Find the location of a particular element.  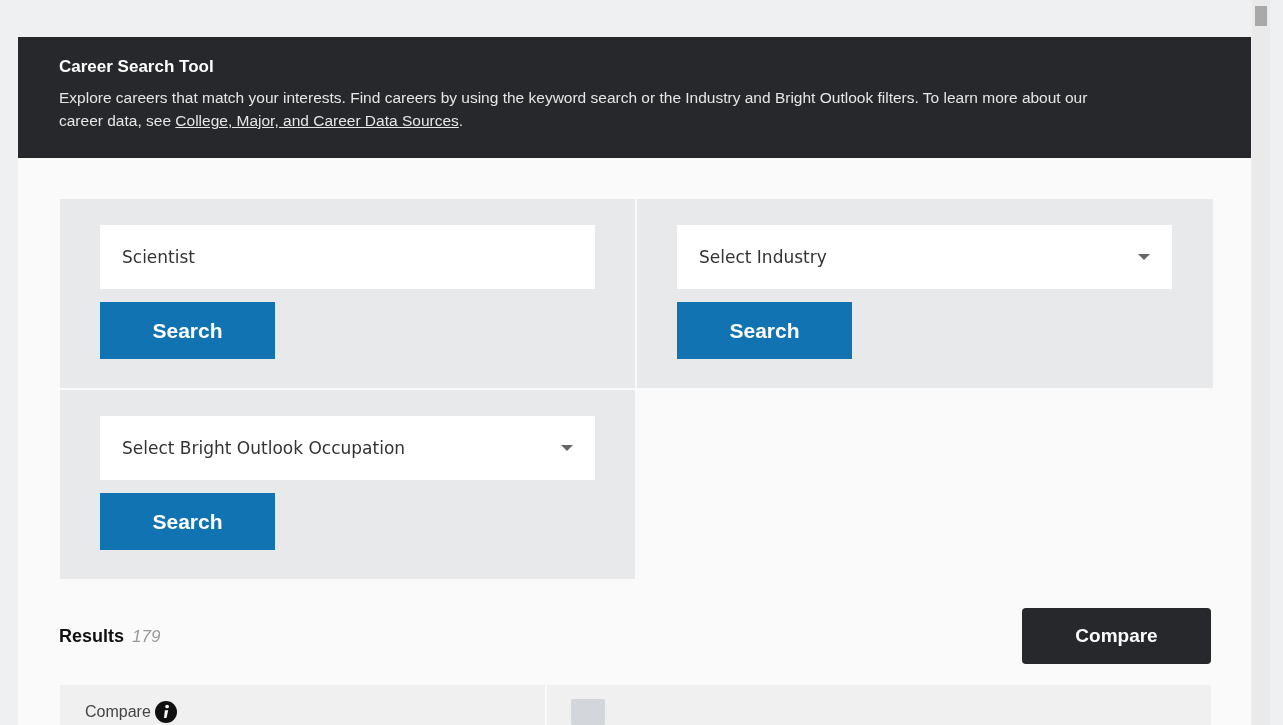

results-count: 179 is located at coordinates (146, 636).